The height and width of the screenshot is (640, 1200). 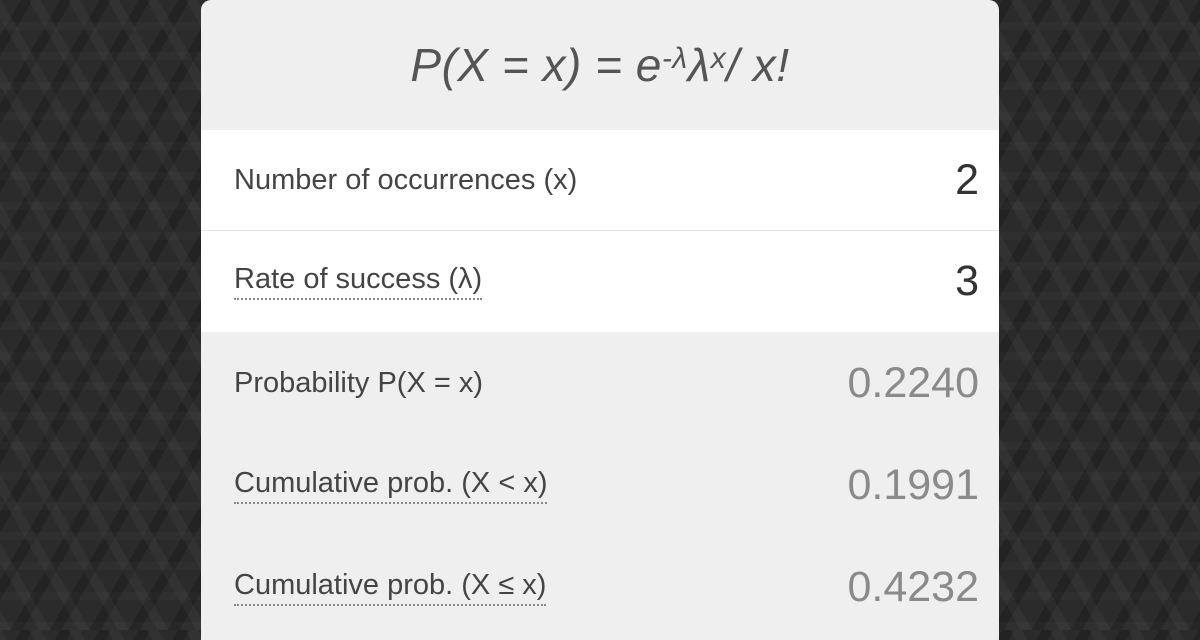 I want to click on cumulative-less-equal-label: Cumulative prob. (X ≤ x), so click(x=390, y=587).